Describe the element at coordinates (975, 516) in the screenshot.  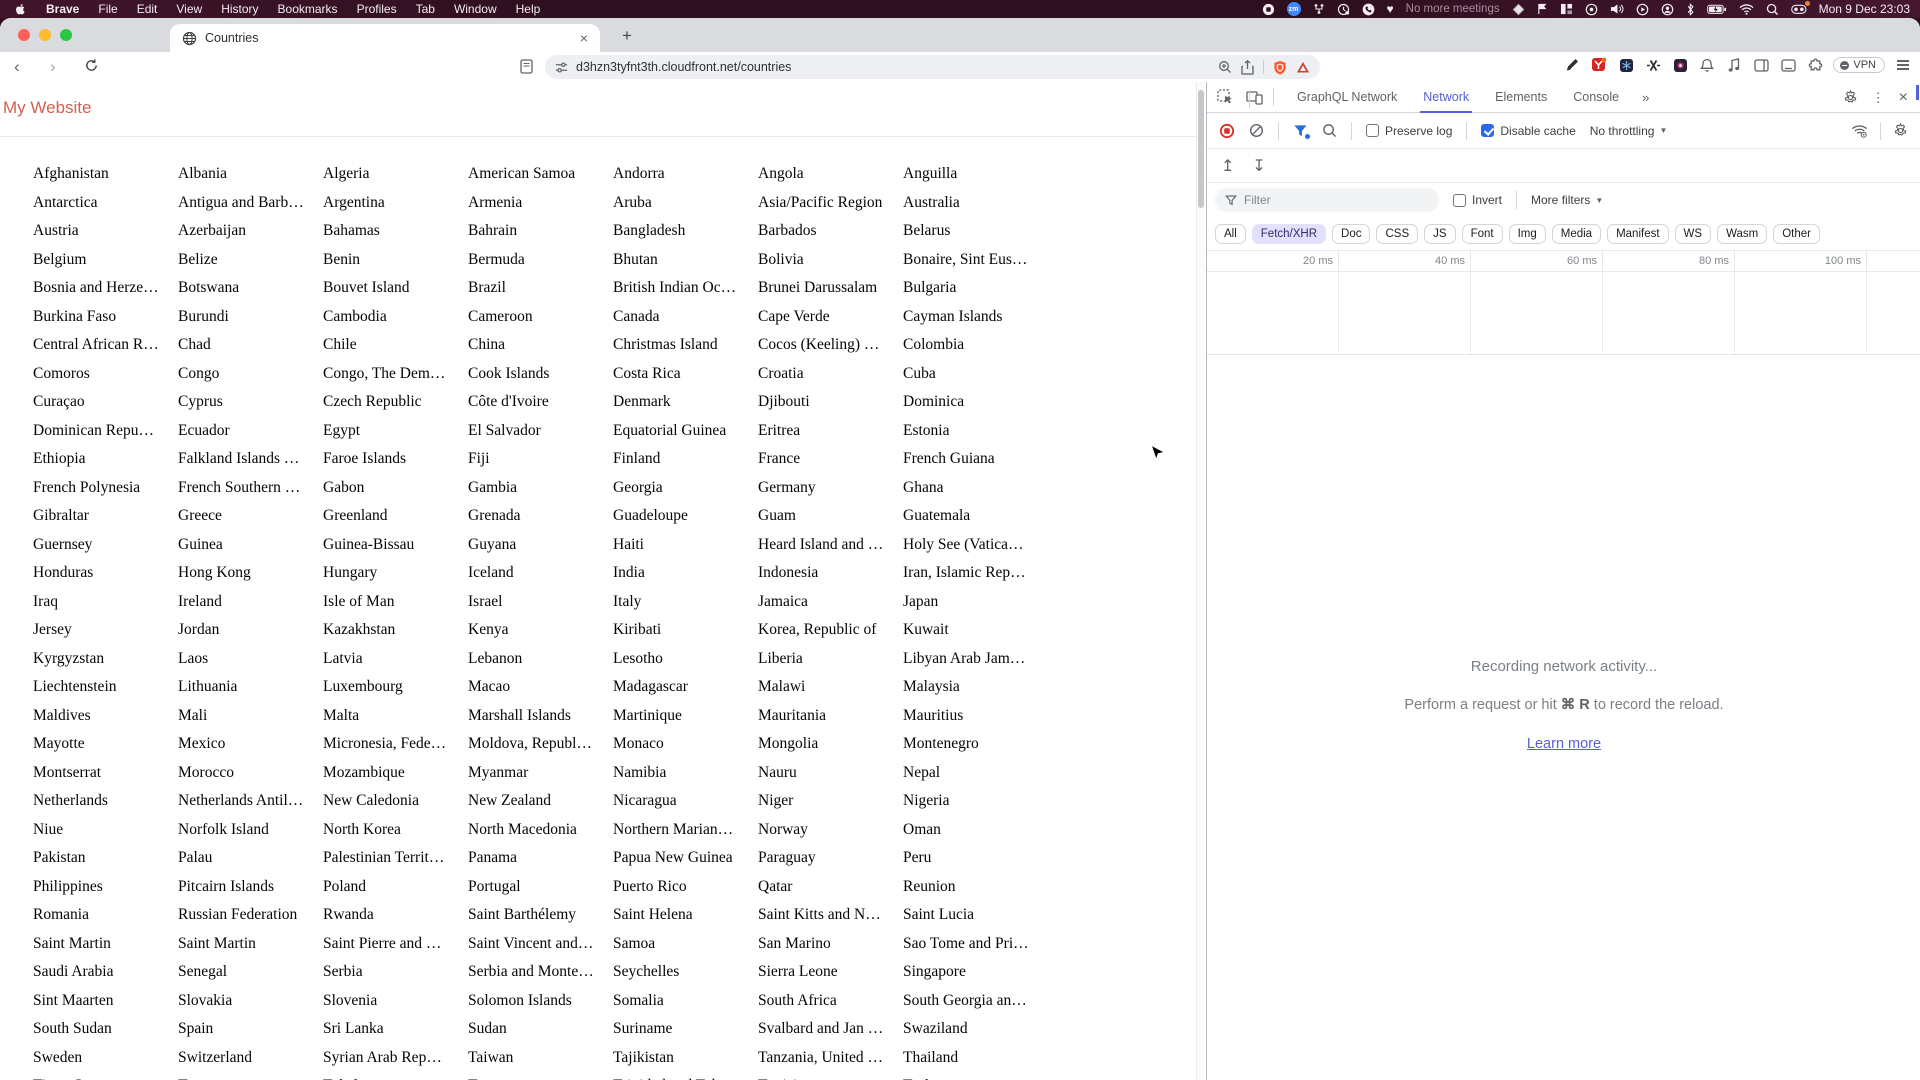
I see `country-item: Guatemala` at that location.